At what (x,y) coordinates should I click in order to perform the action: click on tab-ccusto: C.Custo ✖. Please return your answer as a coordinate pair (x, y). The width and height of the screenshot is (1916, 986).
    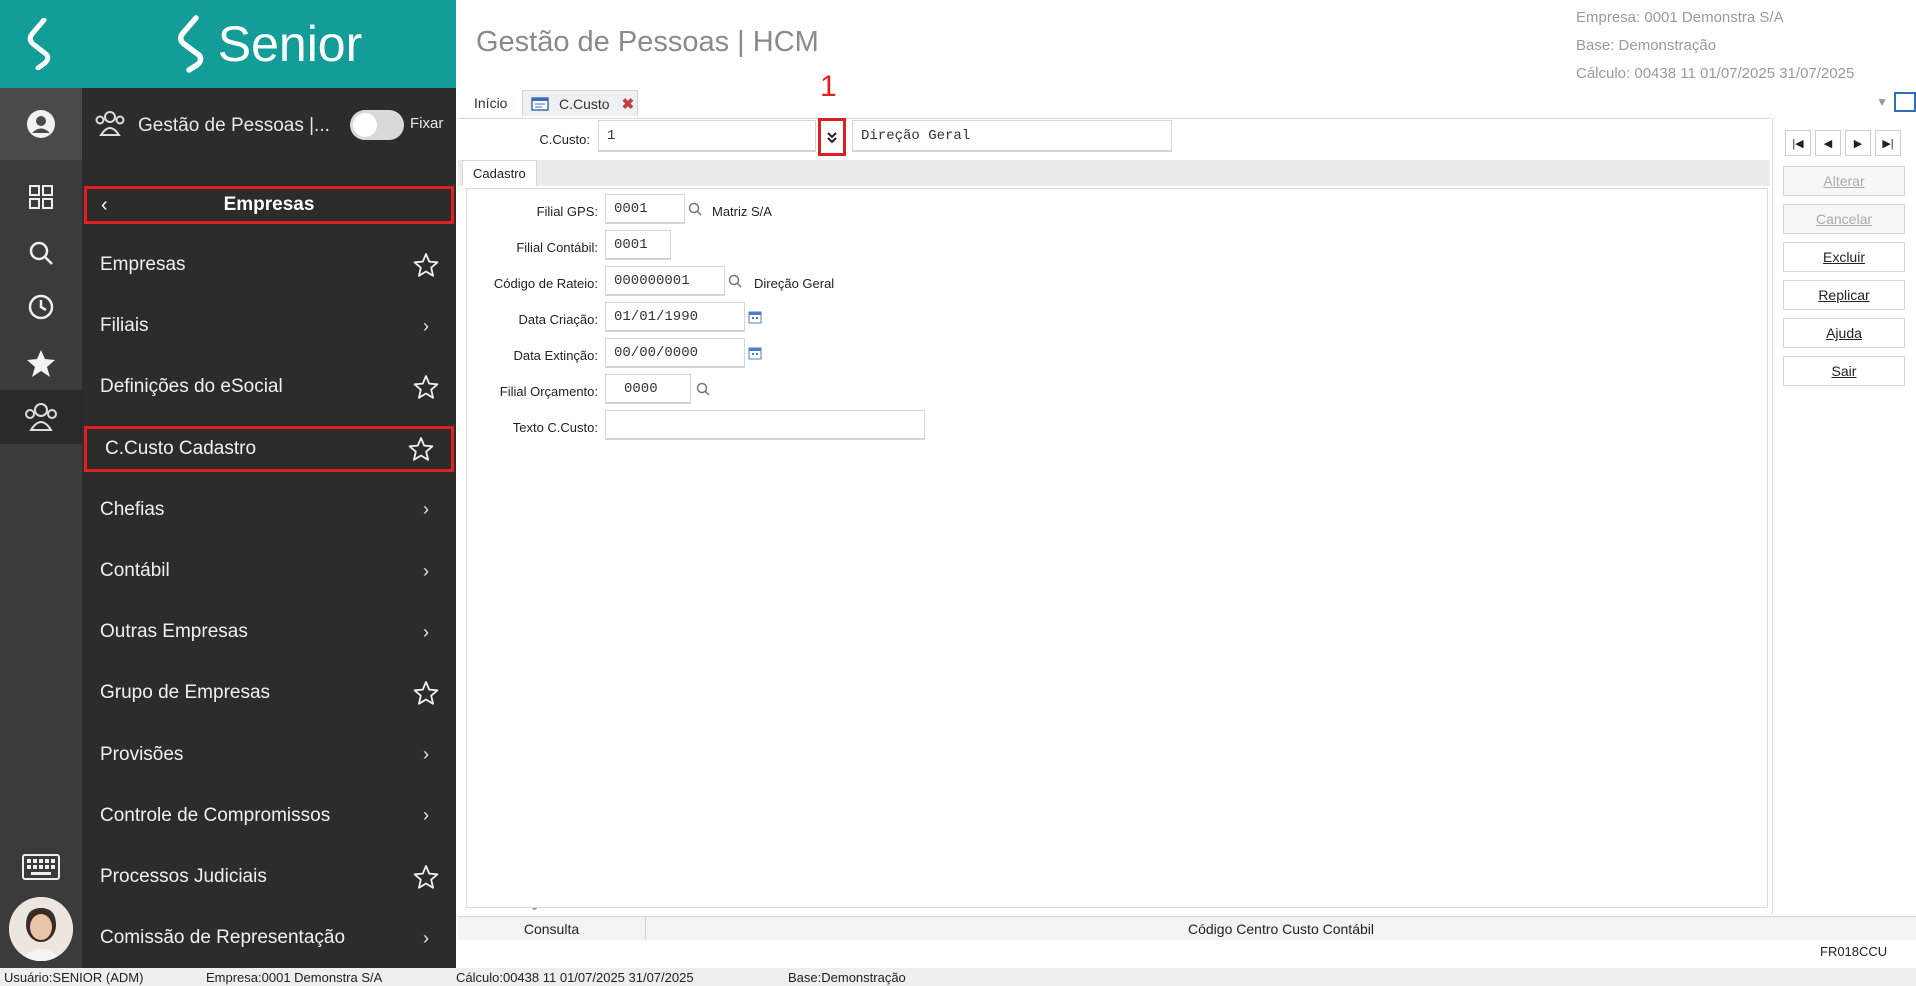
    Looking at the image, I should click on (580, 103).